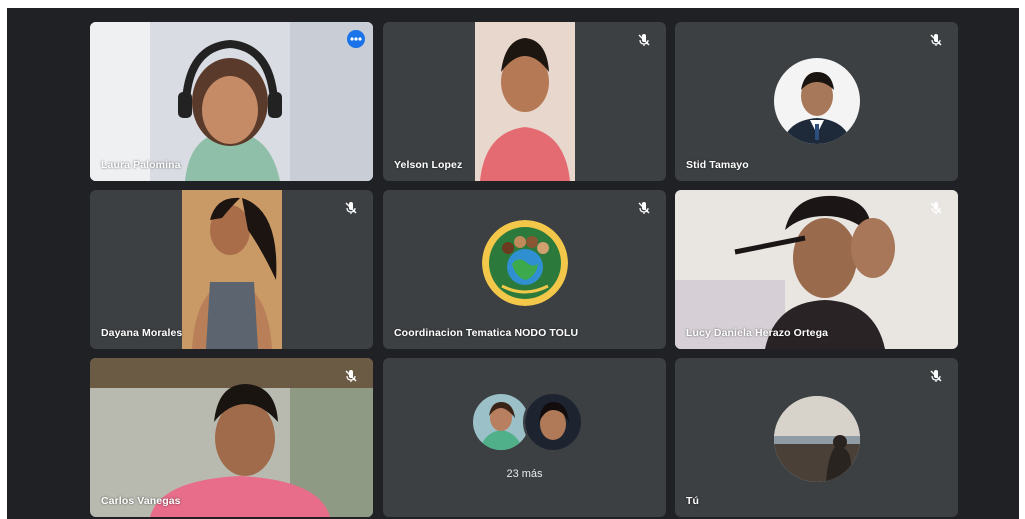 The image size is (1025, 519). Describe the element at coordinates (757, 333) in the screenshot. I see `participant-name: Lucy Daniela Herazo Ortega` at that location.